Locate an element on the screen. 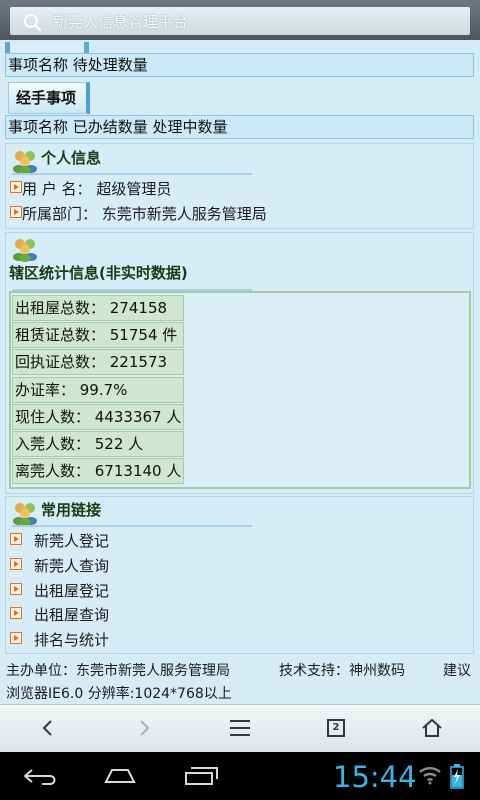 This screenshot has height=800, width=480. username-label: 用 户 名： is located at coordinates (57, 189).